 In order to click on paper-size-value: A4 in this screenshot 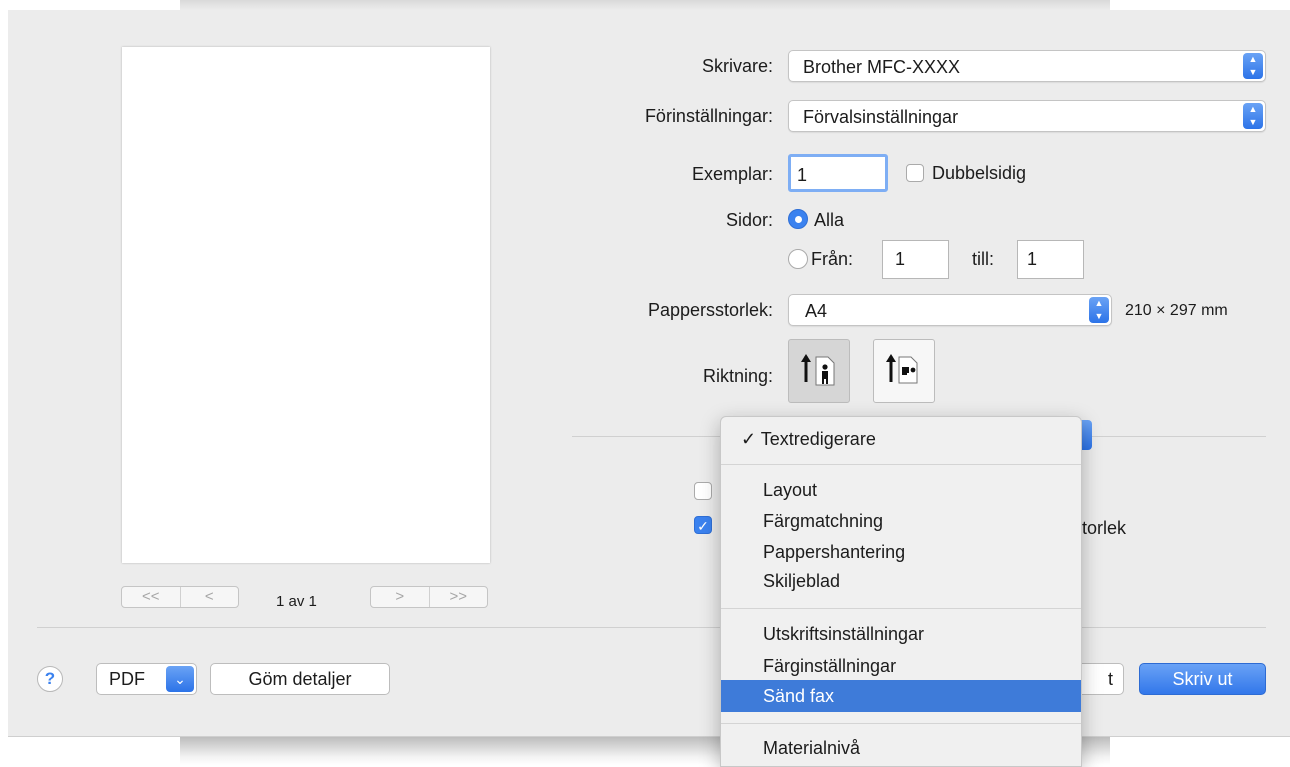, I will do `click(816, 311)`.